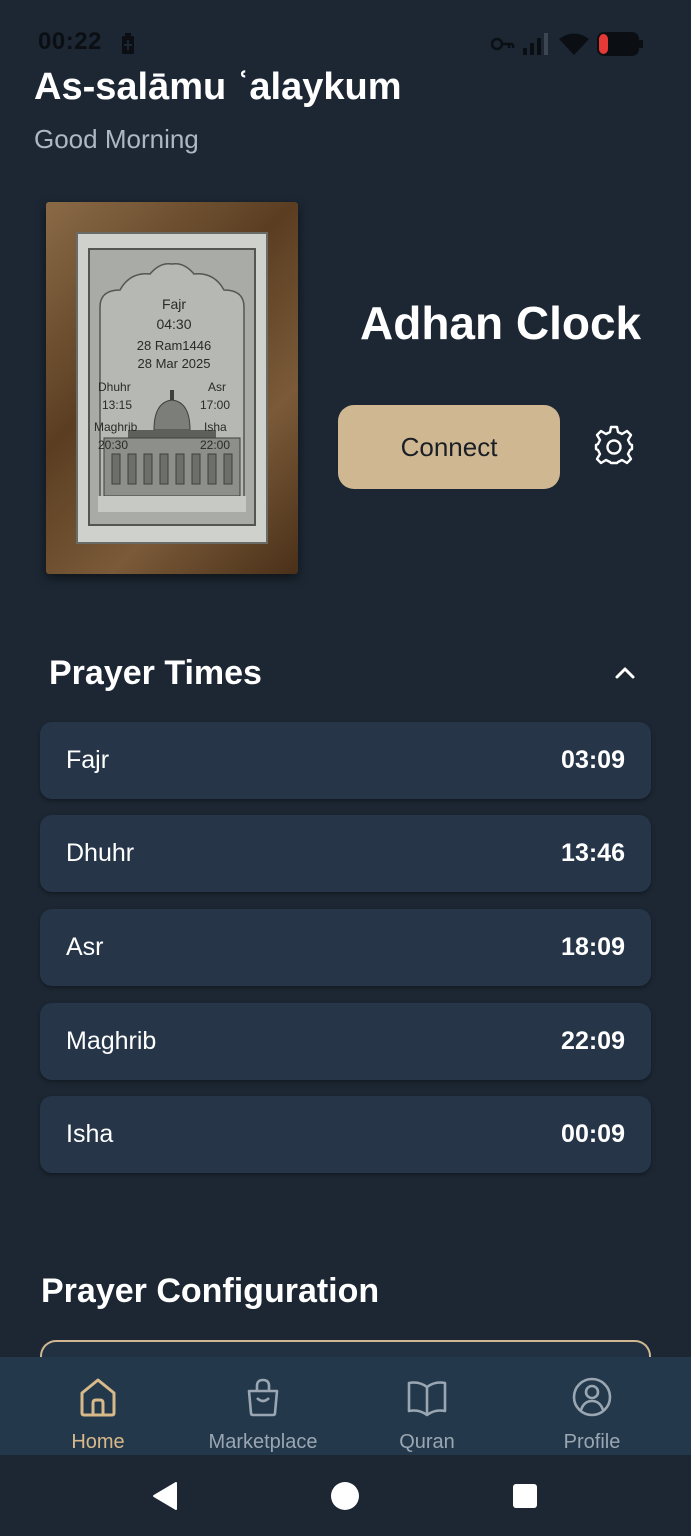  What do you see at coordinates (116, 427) in the screenshot?
I see `preview-maghrib-label: Maghrib` at bounding box center [116, 427].